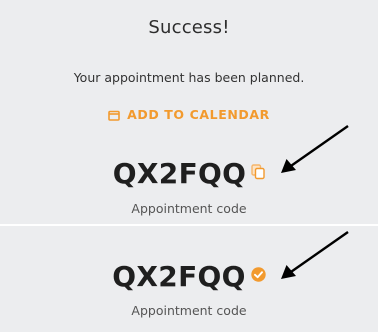 Image resolution: width=385 pixels, height=332 pixels. What do you see at coordinates (258, 173) in the screenshot?
I see `copy-icon` at bounding box center [258, 173].